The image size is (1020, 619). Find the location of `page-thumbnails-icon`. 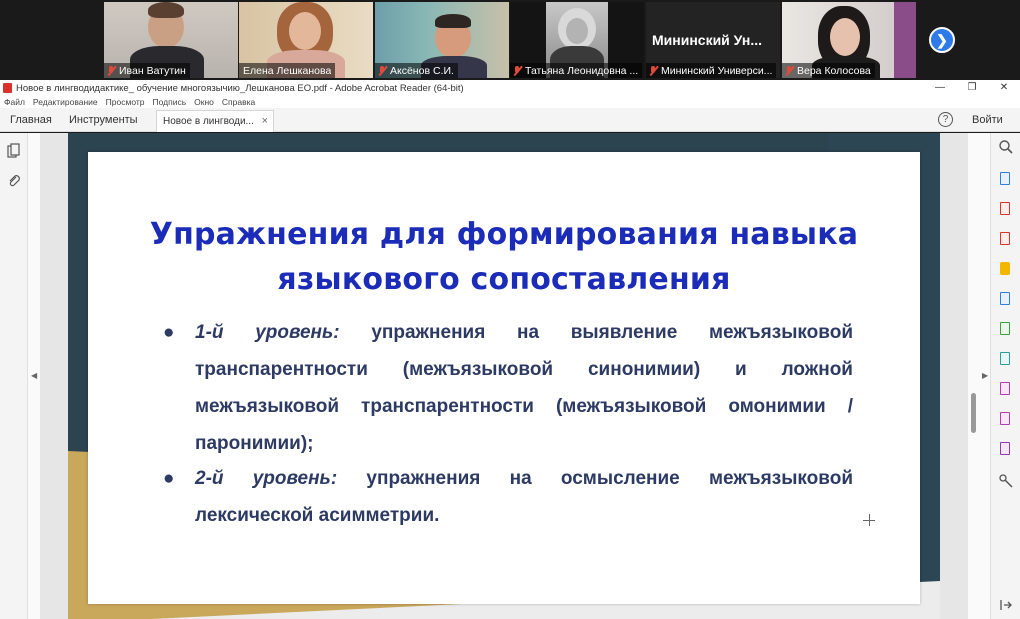

page-thumbnails-icon is located at coordinates (13, 150).